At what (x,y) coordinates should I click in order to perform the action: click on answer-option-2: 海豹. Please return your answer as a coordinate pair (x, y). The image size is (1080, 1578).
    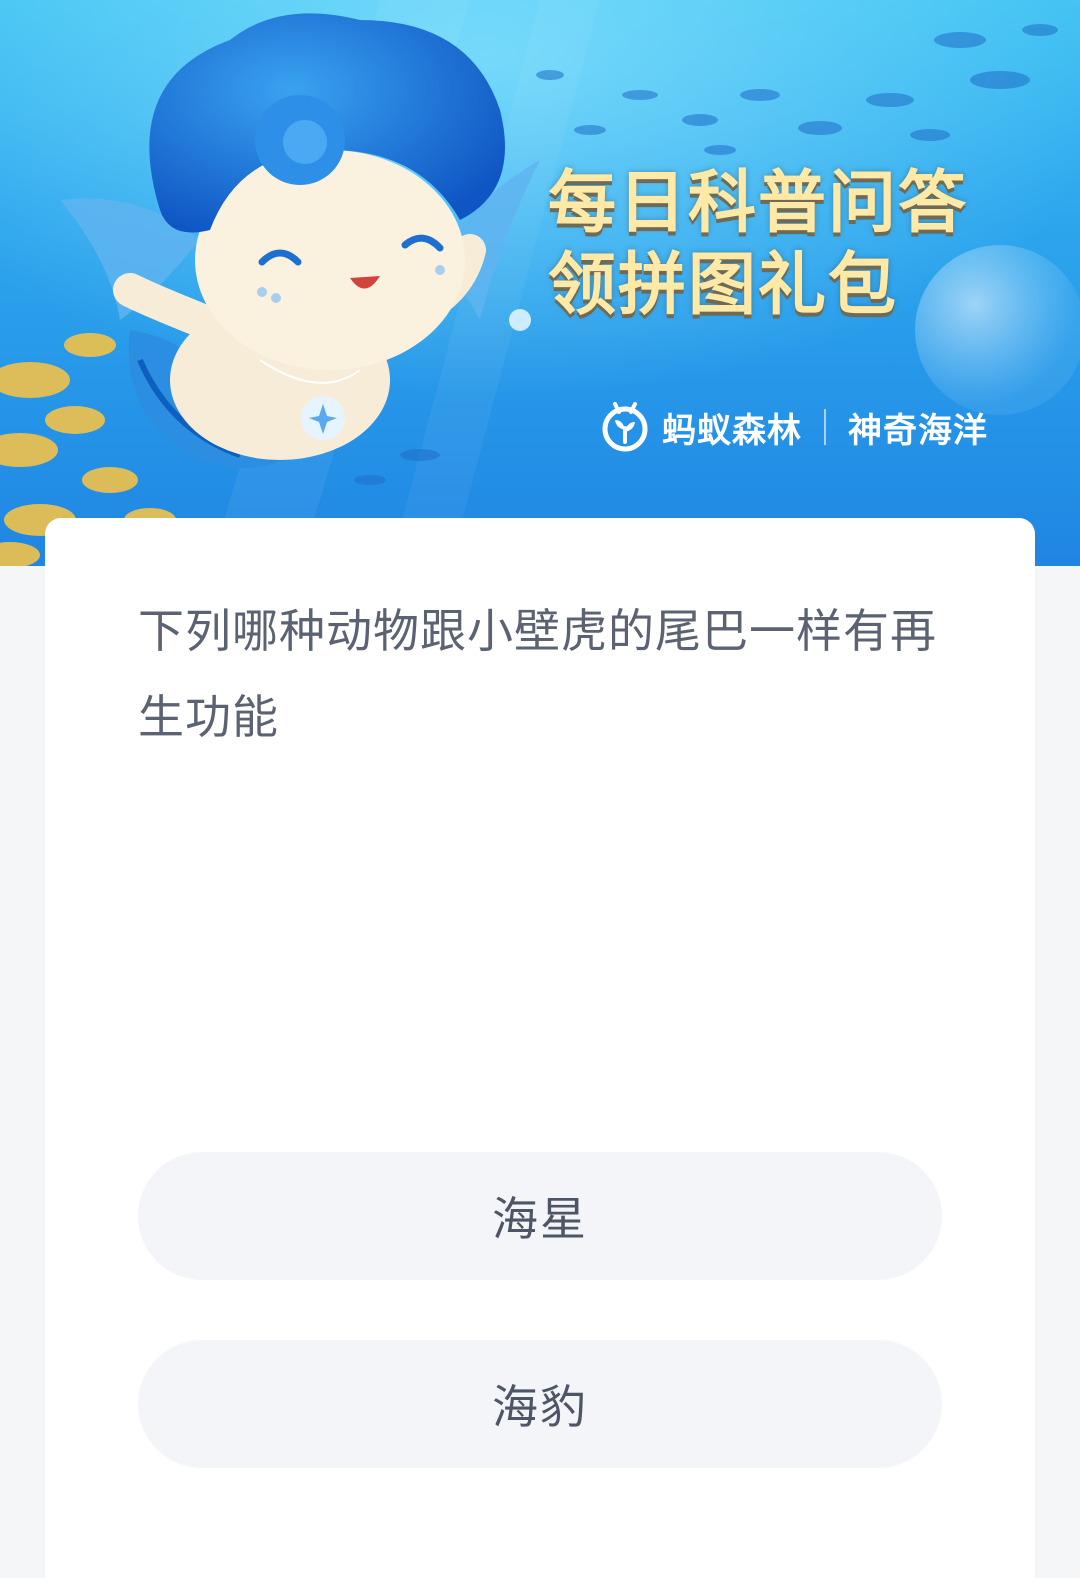
    Looking at the image, I should click on (540, 1404).